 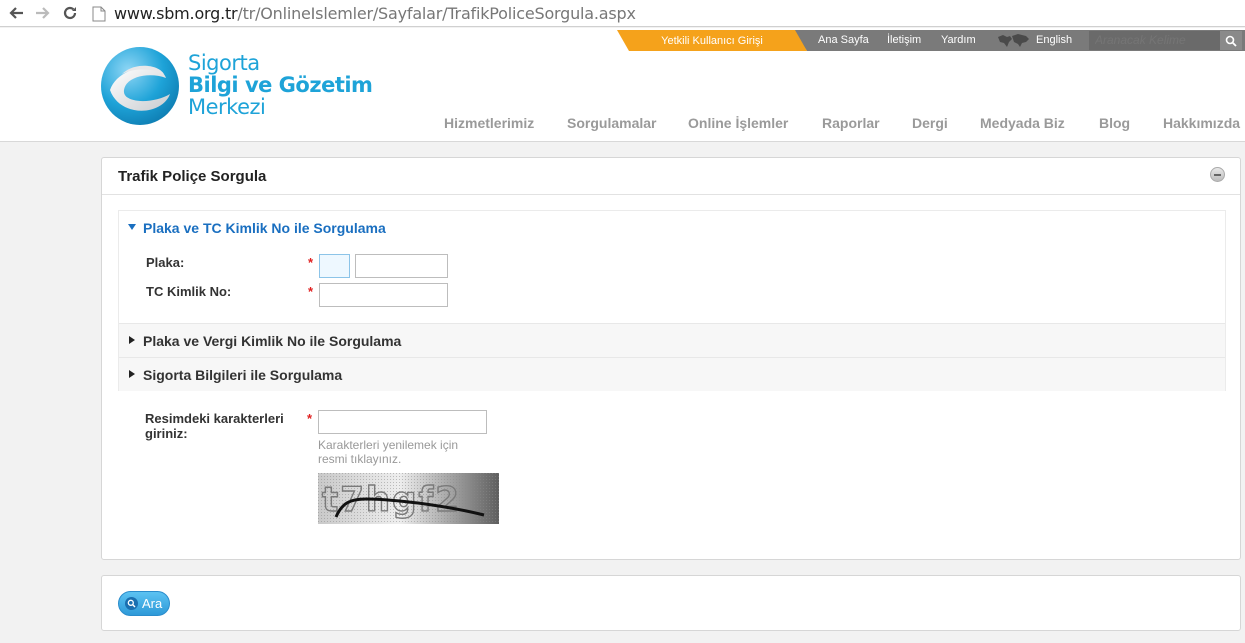 I want to click on search-icon, so click(x=1231, y=41).